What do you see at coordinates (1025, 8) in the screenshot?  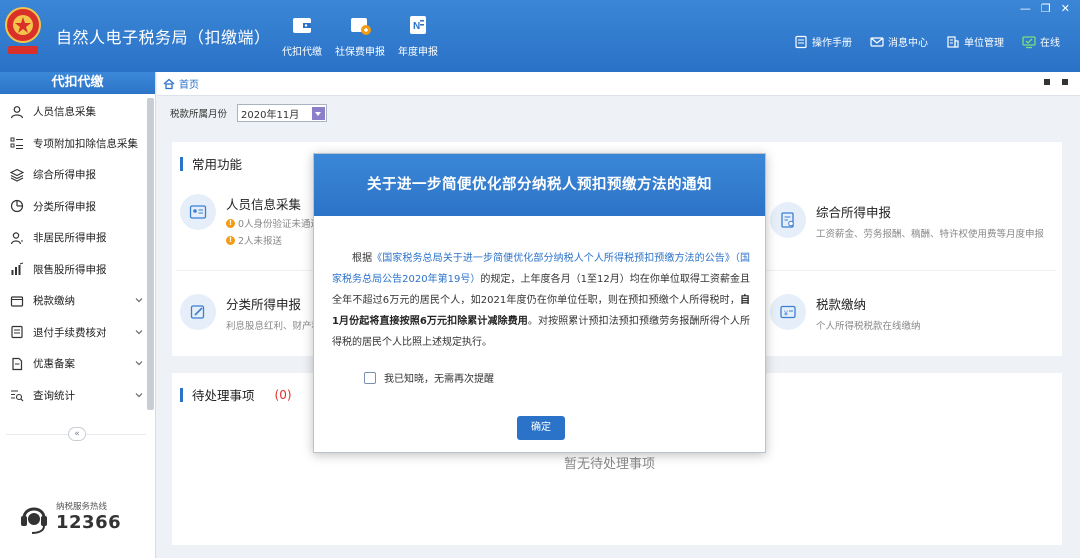 I see `minimize-button: —` at bounding box center [1025, 8].